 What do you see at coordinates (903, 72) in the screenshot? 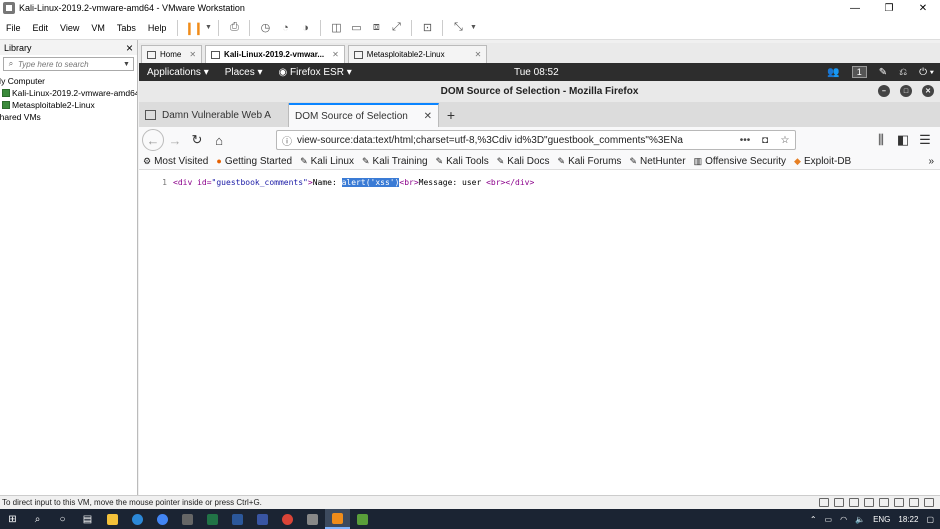
I see `network-icon: ⎌` at bounding box center [903, 72].